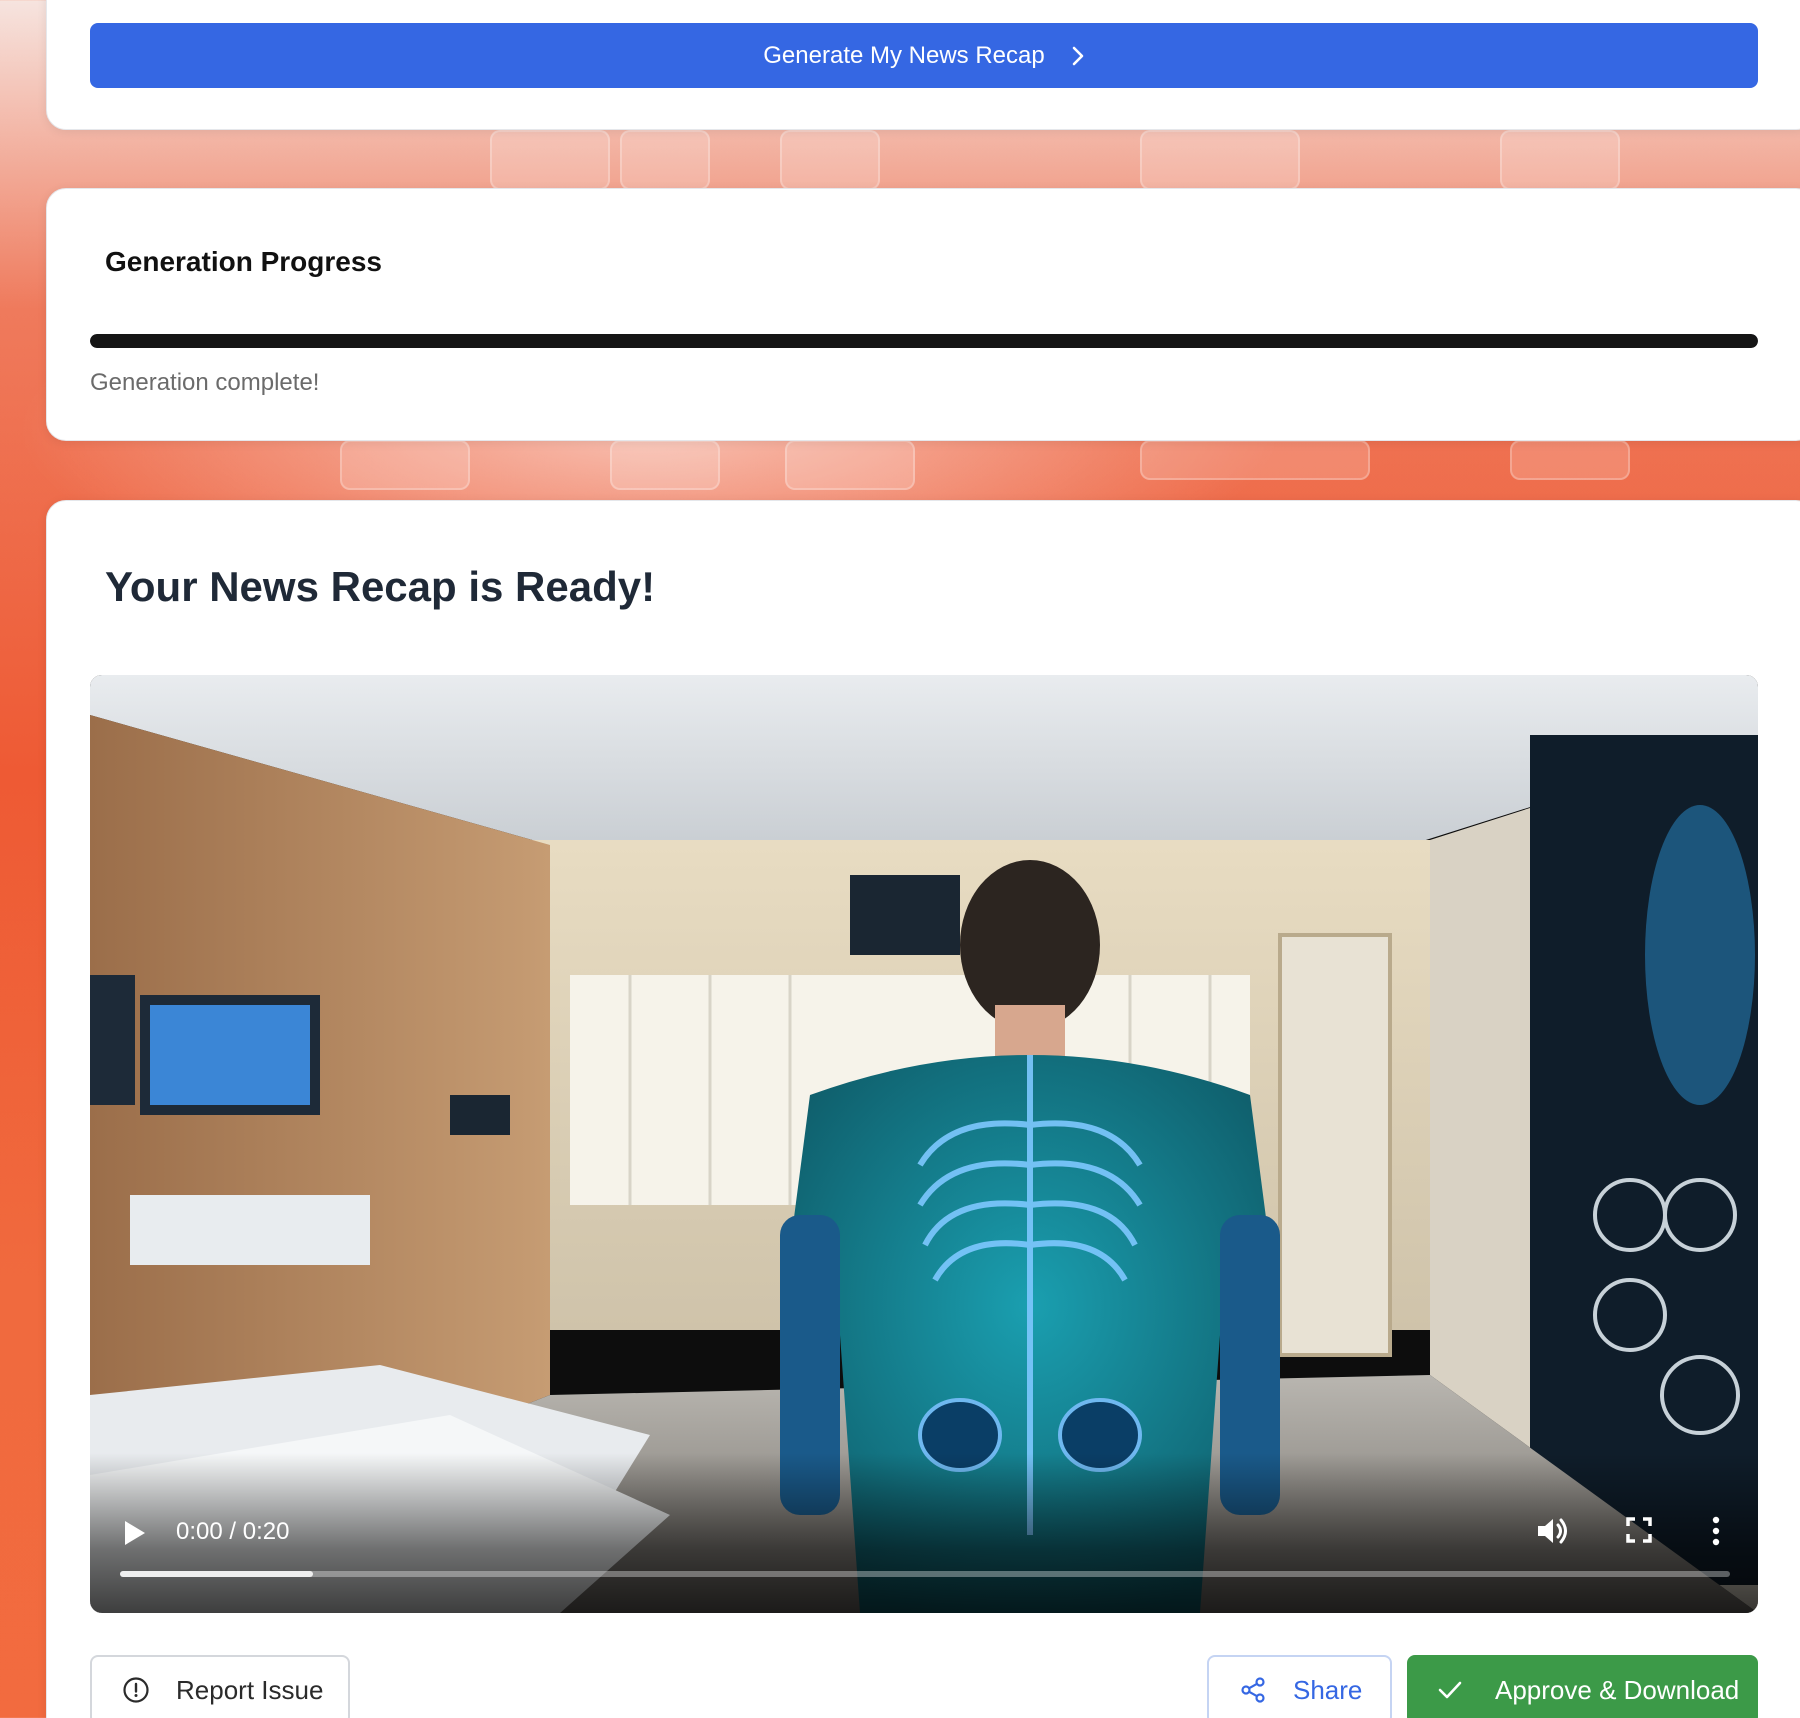  I want to click on share-button: Share, so click(1299, 1686).